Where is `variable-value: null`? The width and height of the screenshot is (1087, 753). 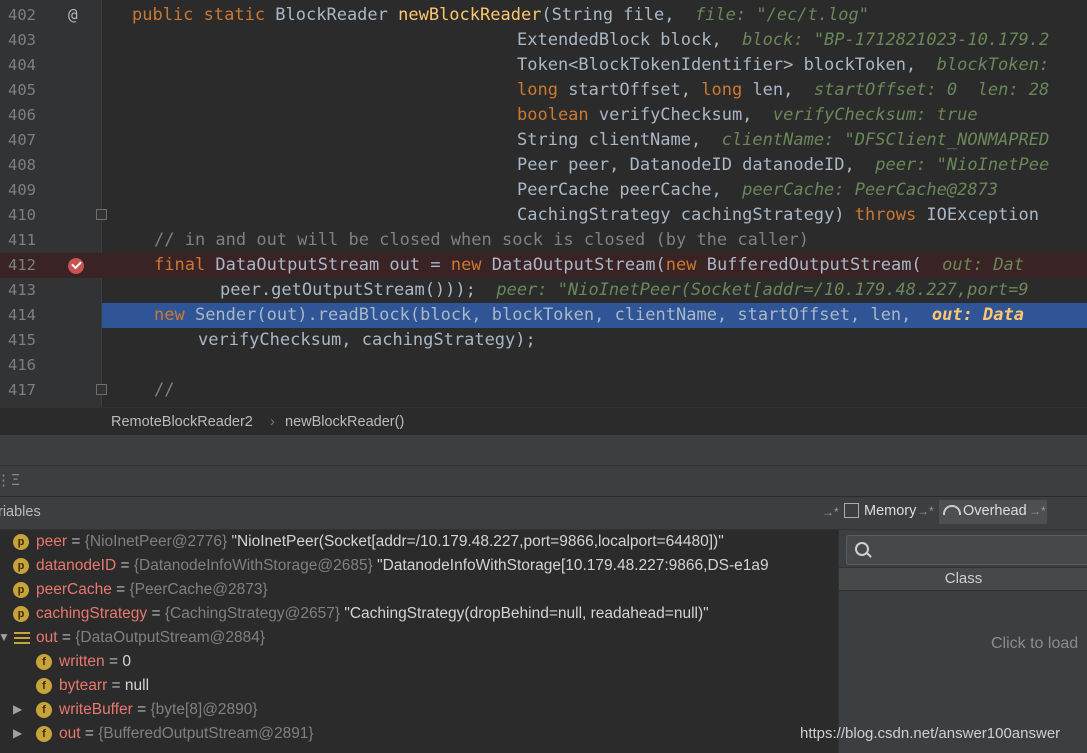 variable-value: null is located at coordinates (137, 685).